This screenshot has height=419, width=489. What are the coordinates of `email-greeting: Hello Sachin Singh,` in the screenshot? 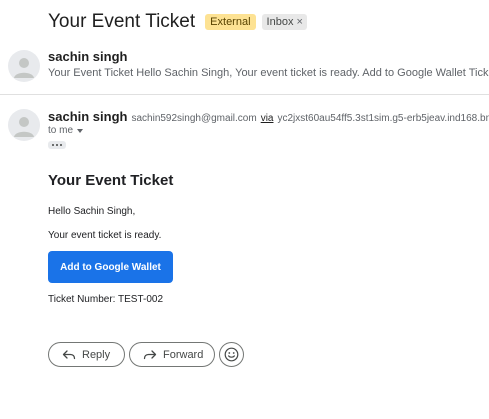 It's located at (92, 211).